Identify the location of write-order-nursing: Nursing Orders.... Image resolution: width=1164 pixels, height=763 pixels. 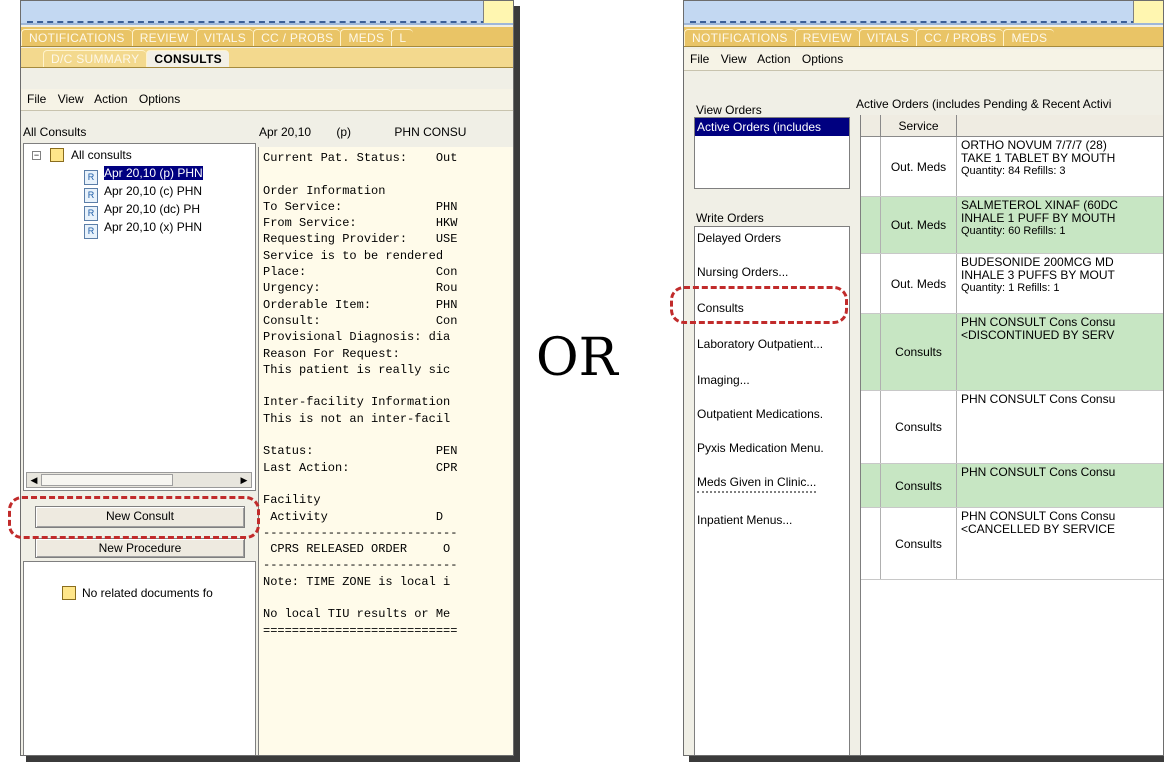
(742, 272).